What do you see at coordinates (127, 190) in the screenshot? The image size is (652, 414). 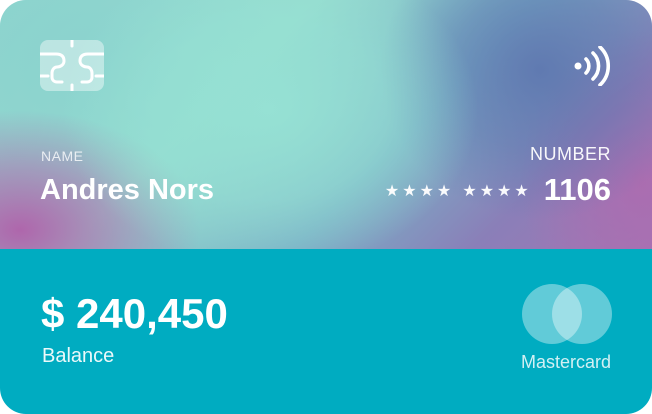 I see `cardholder-name: Andres Nors` at bounding box center [127, 190].